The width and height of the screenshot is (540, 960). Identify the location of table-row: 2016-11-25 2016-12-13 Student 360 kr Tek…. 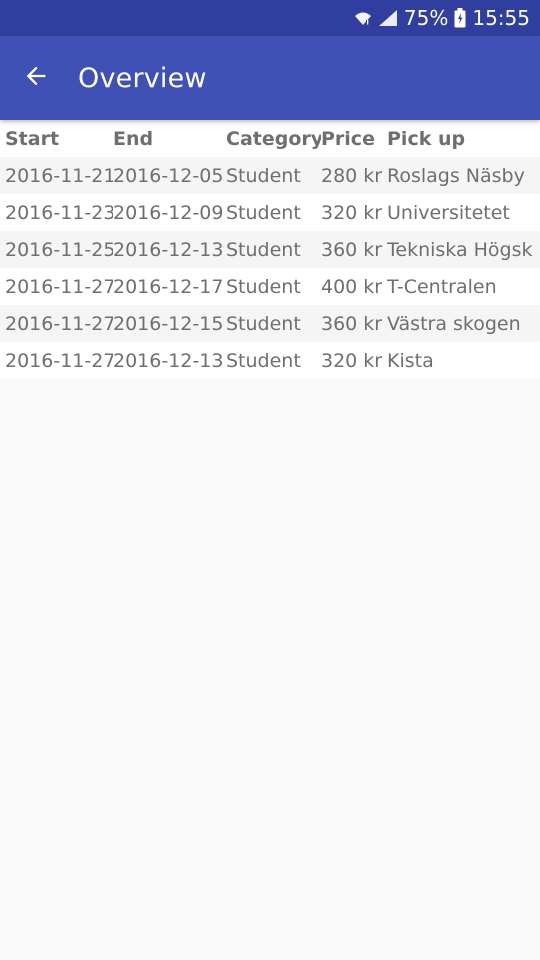
(270, 249).